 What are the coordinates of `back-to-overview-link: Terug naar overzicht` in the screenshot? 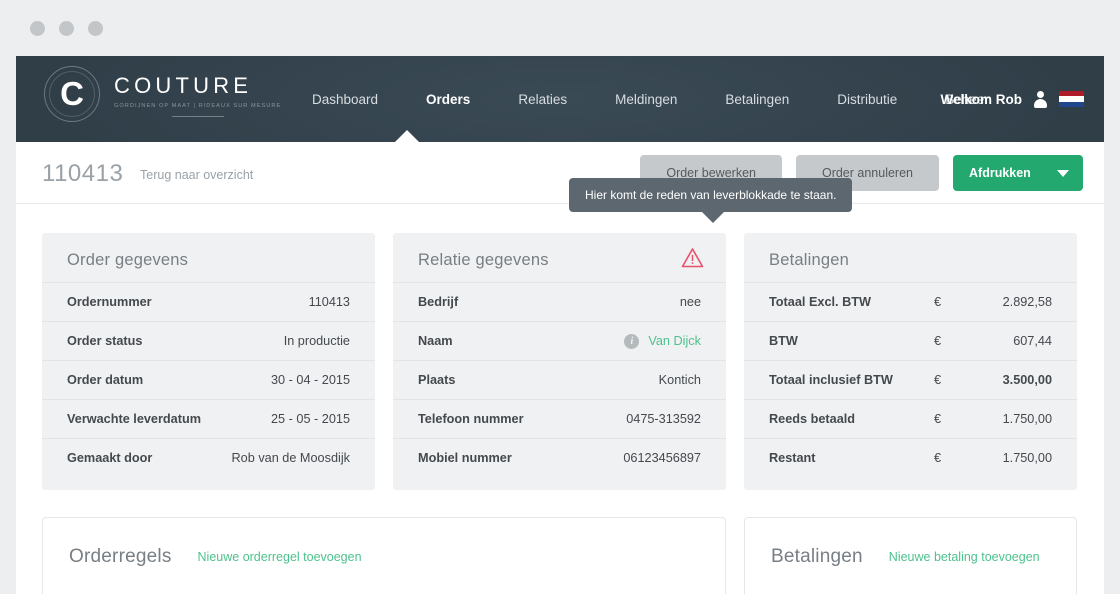 It's located at (196, 175).